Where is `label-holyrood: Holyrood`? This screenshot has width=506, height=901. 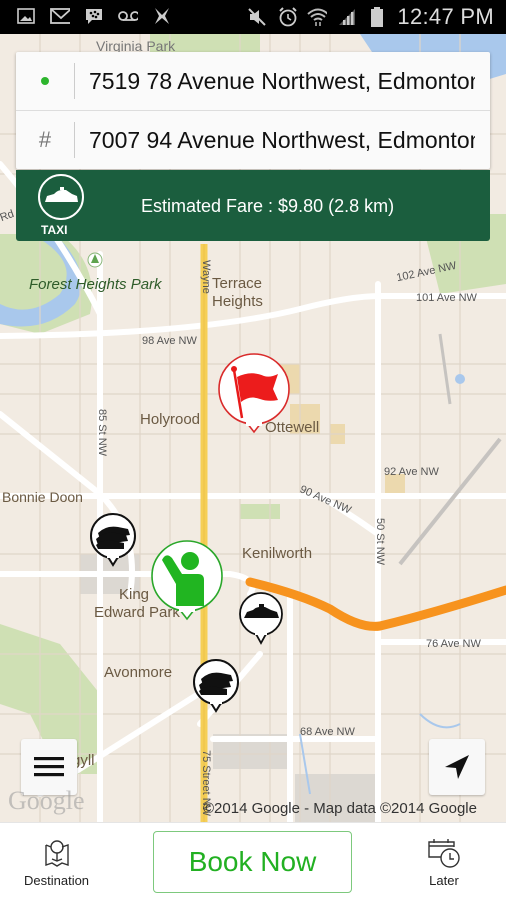
label-holyrood: Holyrood is located at coordinates (170, 419).